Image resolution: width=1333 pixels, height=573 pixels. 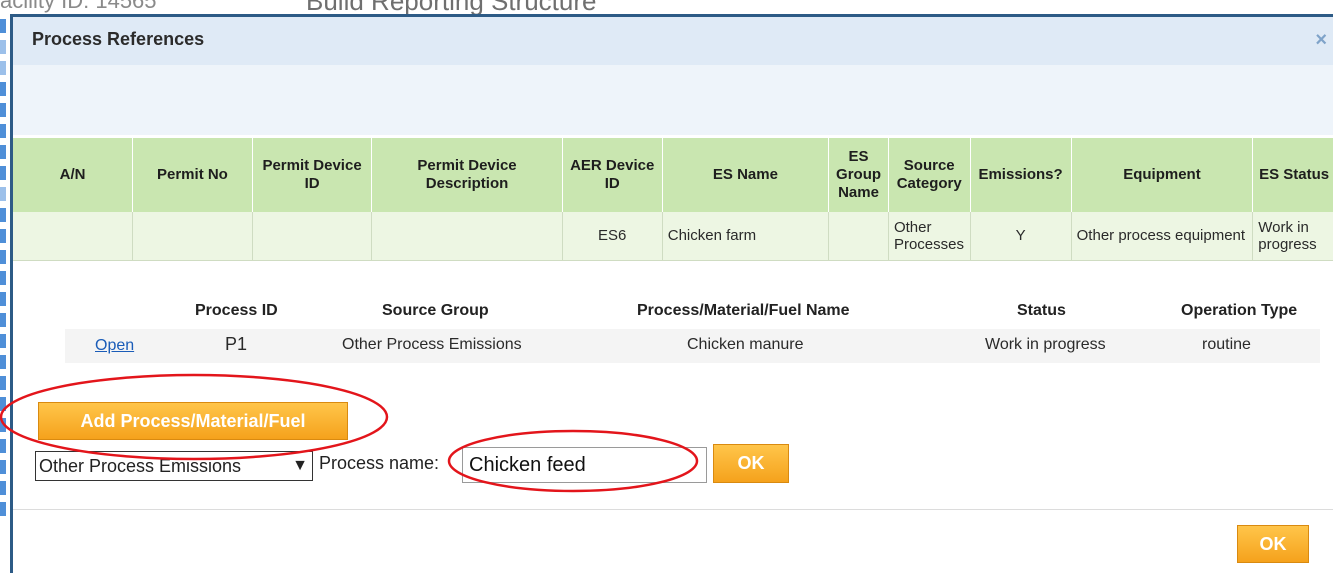 What do you see at coordinates (236, 310) in the screenshot?
I see `column-header: Process ID` at bounding box center [236, 310].